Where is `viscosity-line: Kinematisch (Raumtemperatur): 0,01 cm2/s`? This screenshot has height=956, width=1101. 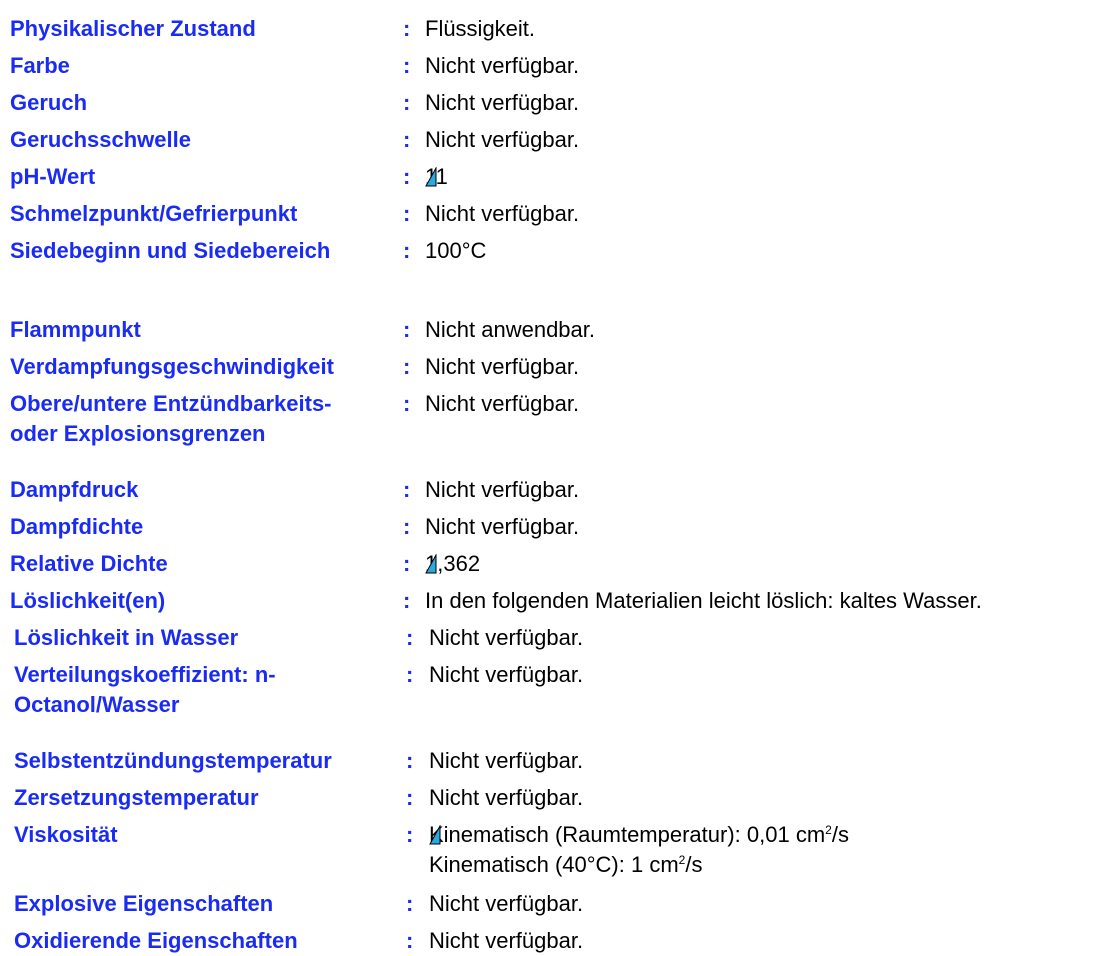
viscosity-line: Kinematisch (Raumtemperatur): 0,01 cm2/s is located at coordinates (639, 834).